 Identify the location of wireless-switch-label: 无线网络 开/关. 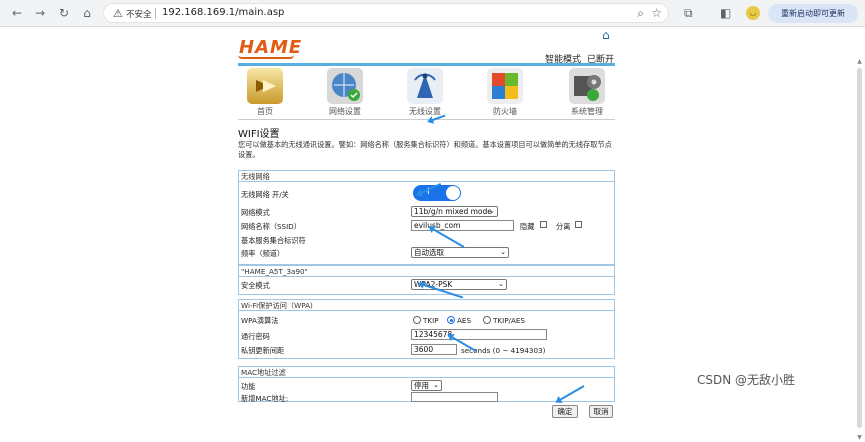
(265, 194).